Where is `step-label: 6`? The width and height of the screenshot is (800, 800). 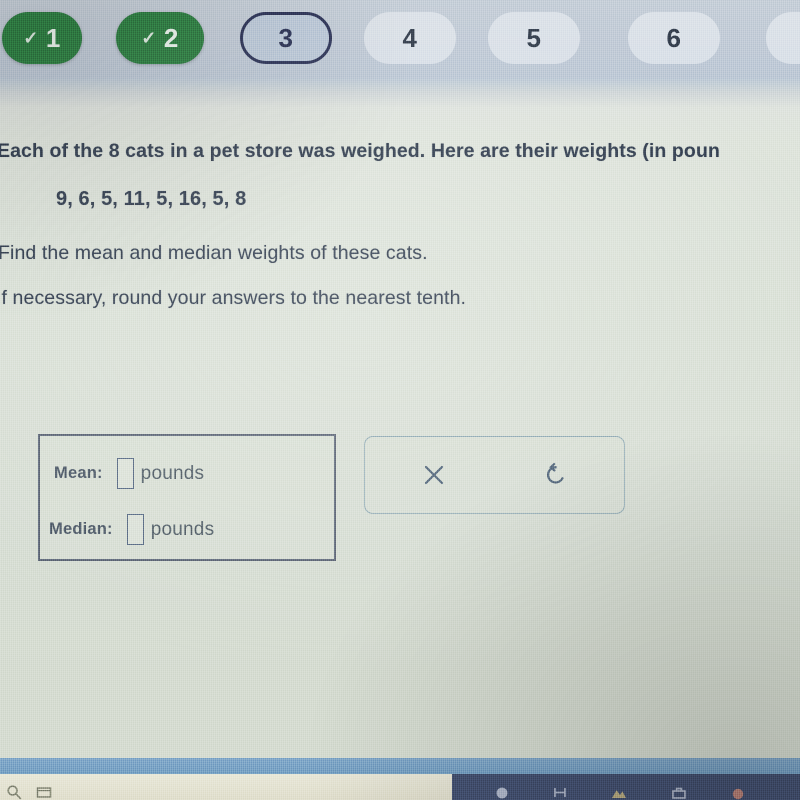
step-label: 6 is located at coordinates (674, 37).